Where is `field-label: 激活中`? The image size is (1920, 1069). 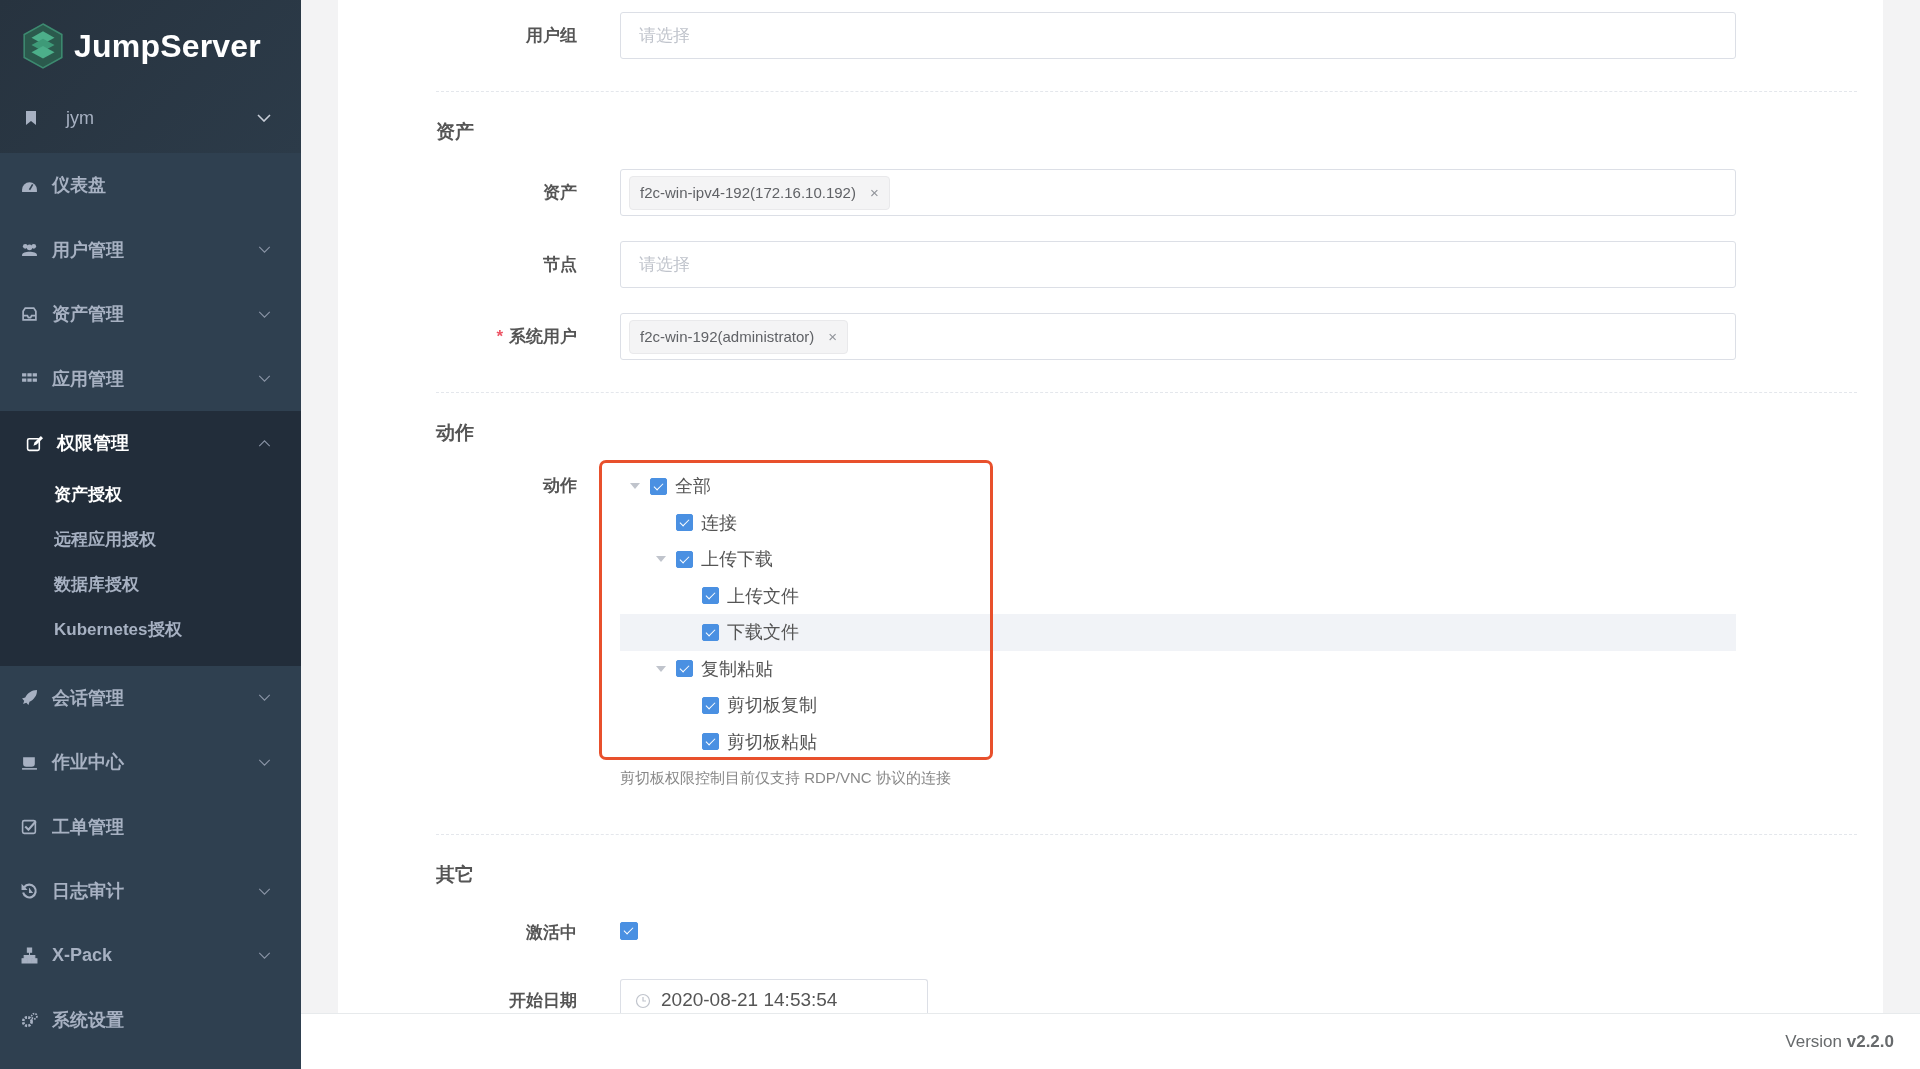
field-label: 激活中 is located at coordinates (551, 933).